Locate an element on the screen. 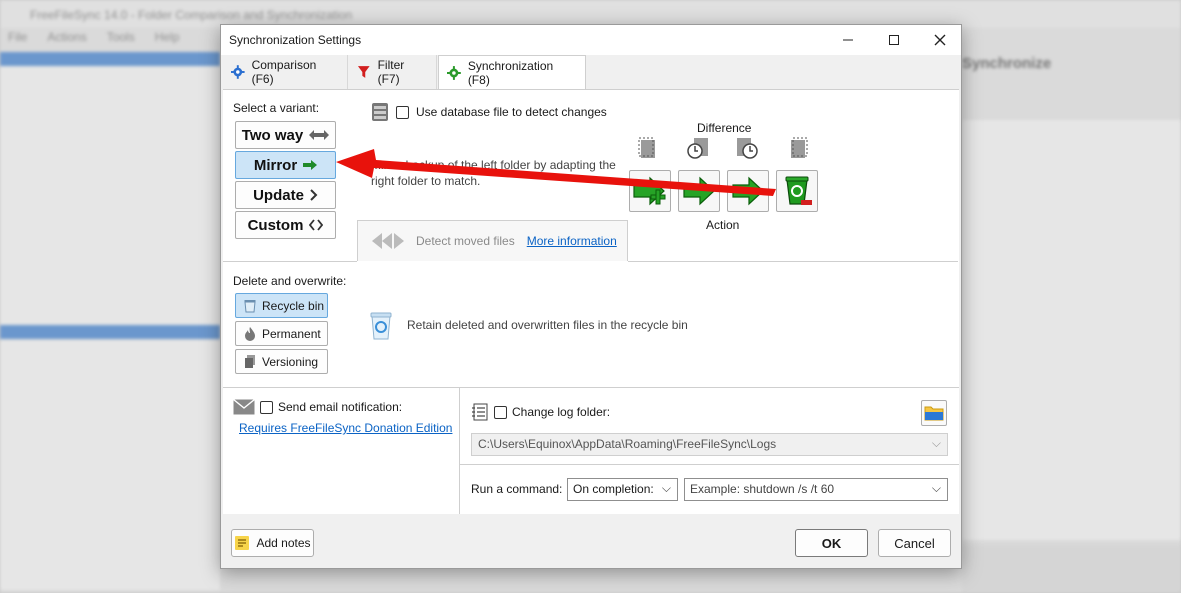 The height and width of the screenshot is (593, 1181). create-right-arrow-icon is located at coordinates (649, 191).